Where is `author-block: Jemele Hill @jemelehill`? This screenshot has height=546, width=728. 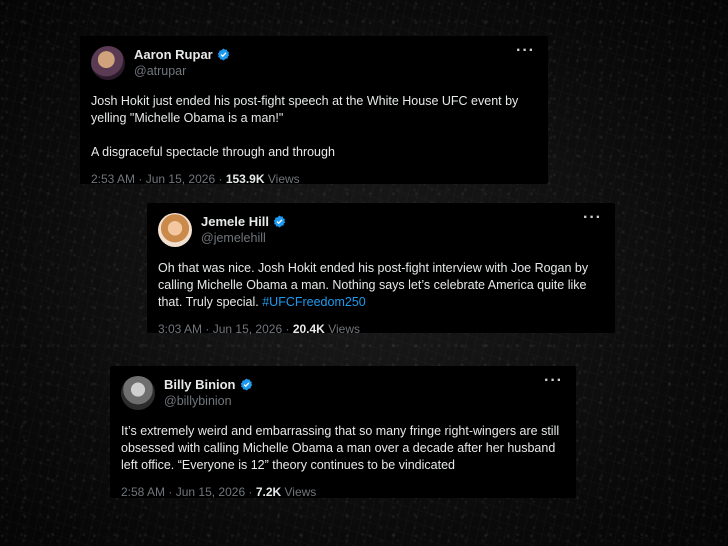 author-block: Jemele Hill @jemelehill is located at coordinates (243, 230).